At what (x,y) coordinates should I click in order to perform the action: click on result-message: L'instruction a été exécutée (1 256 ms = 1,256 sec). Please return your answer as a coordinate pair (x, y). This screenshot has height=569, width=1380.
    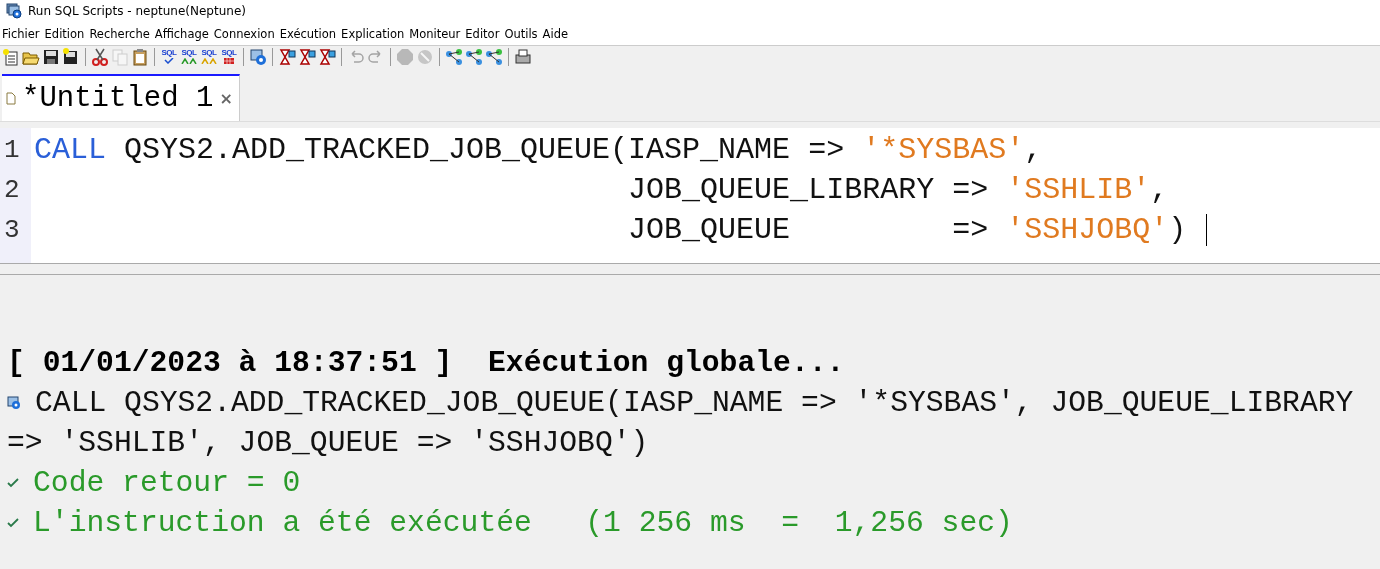
    Looking at the image, I should click on (523, 523).